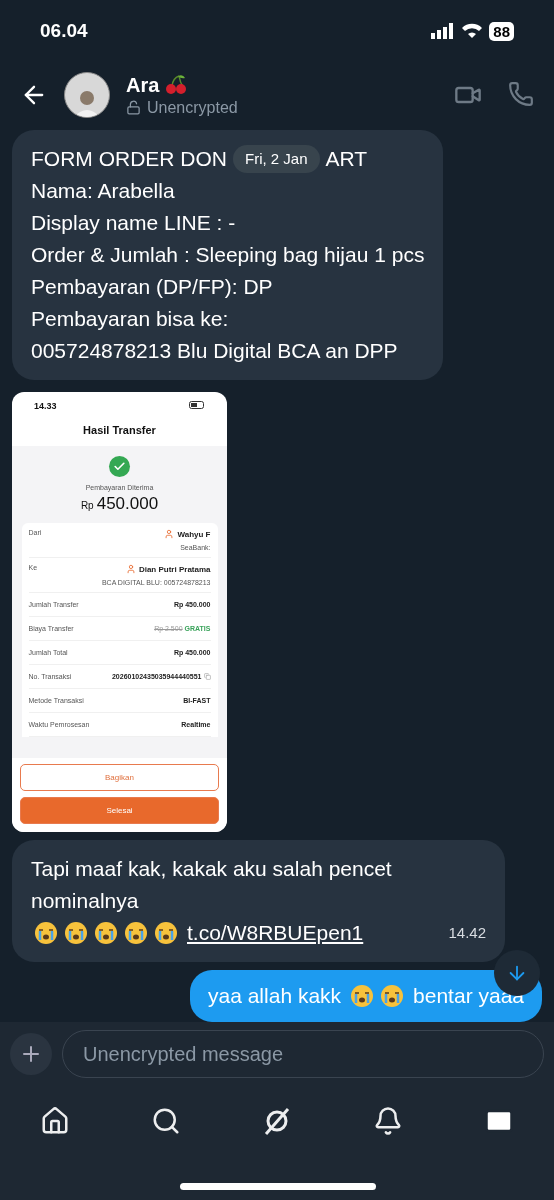  What do you see at coordinates (133, 107) in the screenshot?
I see `unlock-icon` at bounding box center [133, 107].